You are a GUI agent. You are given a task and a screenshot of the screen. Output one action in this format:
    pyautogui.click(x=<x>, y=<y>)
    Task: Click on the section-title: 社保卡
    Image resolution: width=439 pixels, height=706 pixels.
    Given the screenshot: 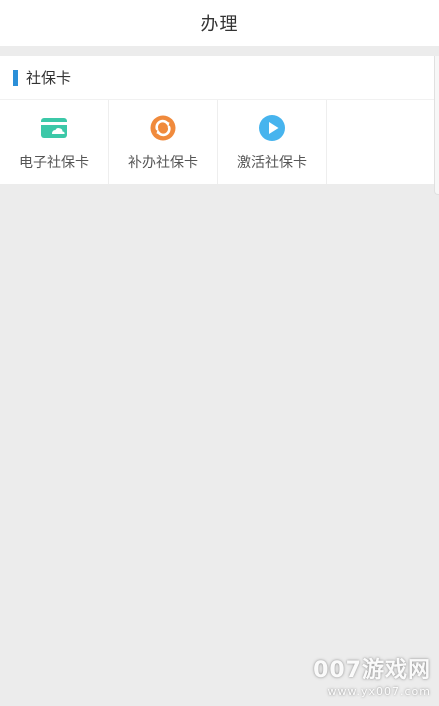 What is the action you would take?
    pyautogui.click(x=49, y=78)
    